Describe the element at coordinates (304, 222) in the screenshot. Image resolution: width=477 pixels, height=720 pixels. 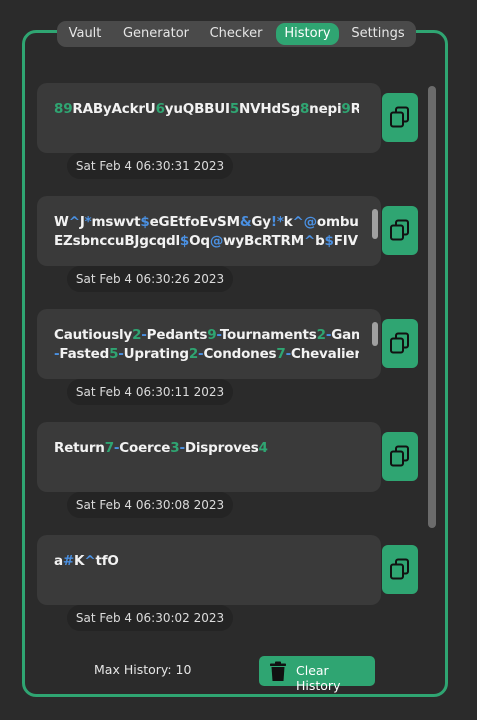
I see `password-segment: ^@` at that location.